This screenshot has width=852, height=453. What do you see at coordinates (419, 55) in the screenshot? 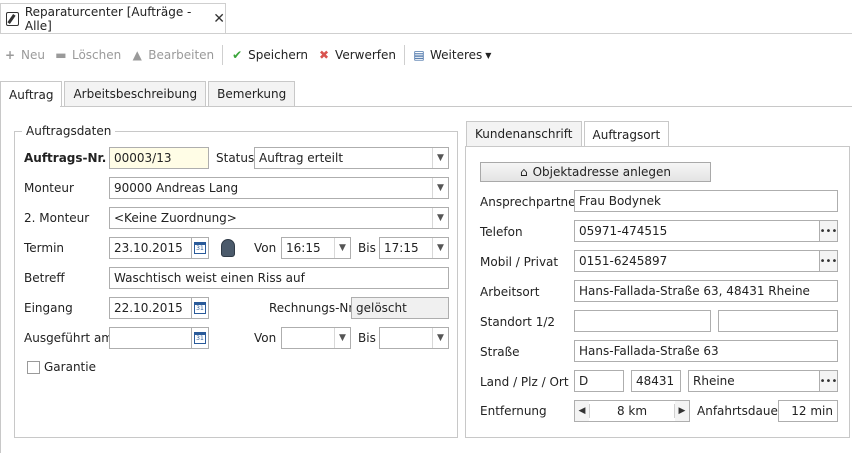
I see `form-icon: ▤` at bounding box center [419, 55].